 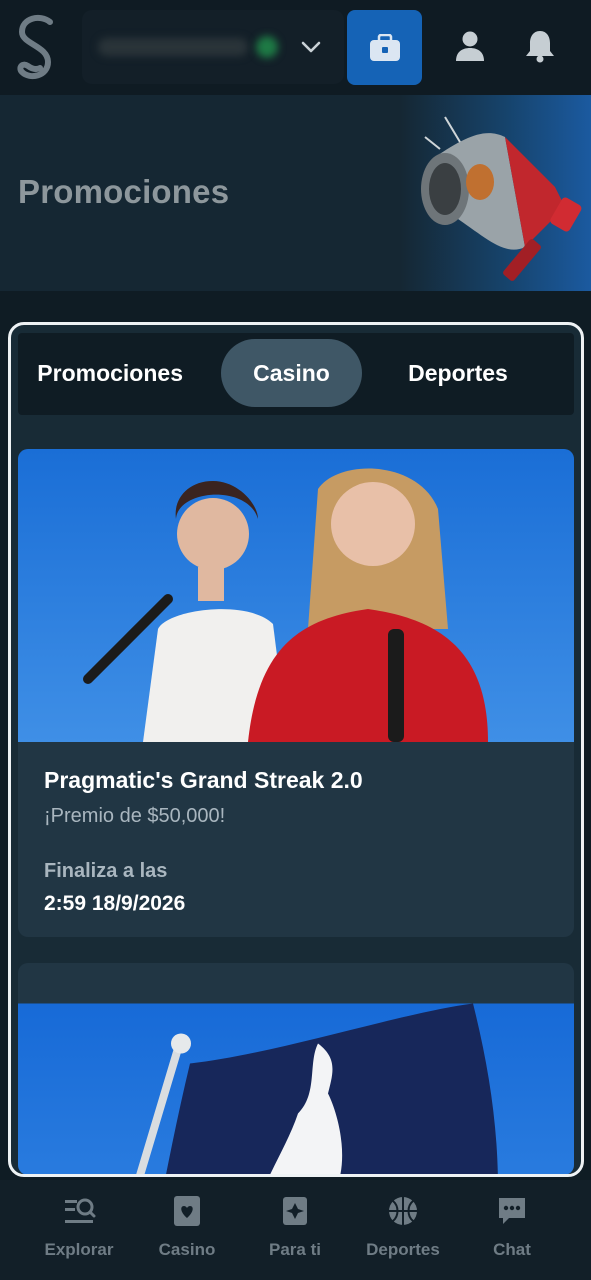 I want to click on wallet-icon, so click(x=384, y=47).